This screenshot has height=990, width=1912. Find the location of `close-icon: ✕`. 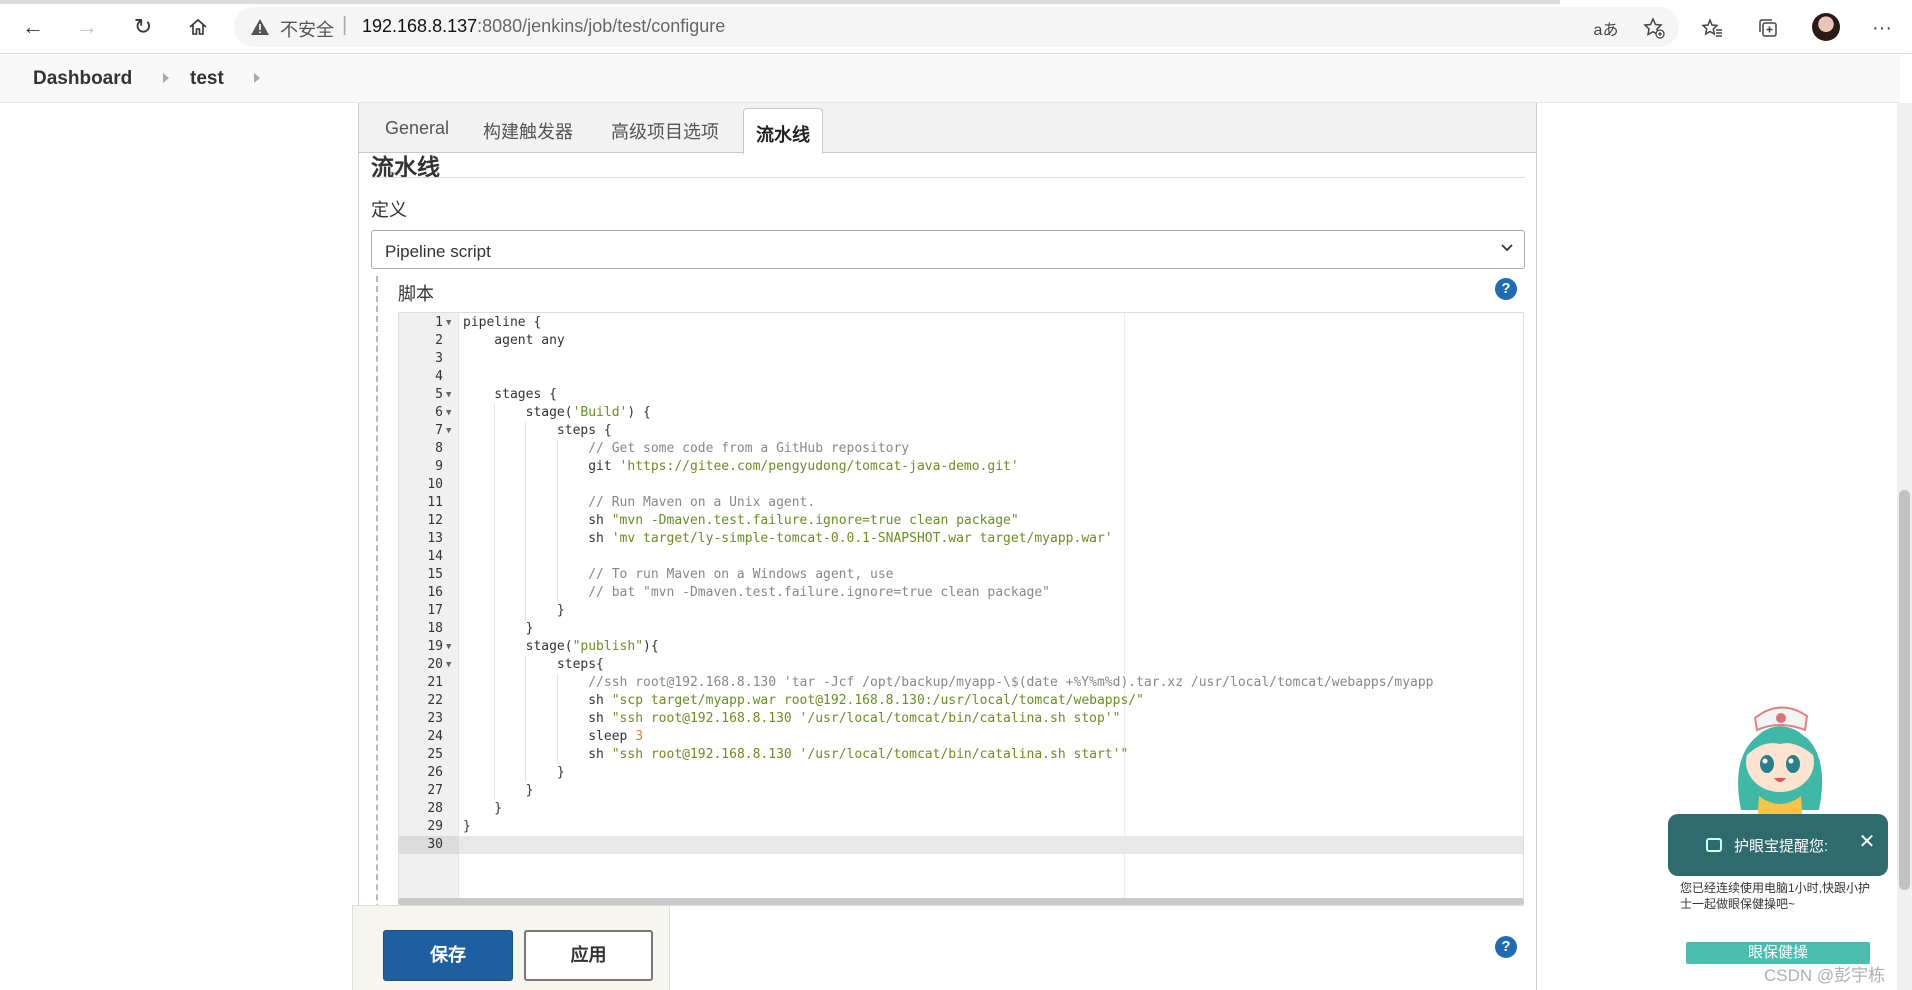

close-icon: ✕ is located at coordinates (1867, 842).